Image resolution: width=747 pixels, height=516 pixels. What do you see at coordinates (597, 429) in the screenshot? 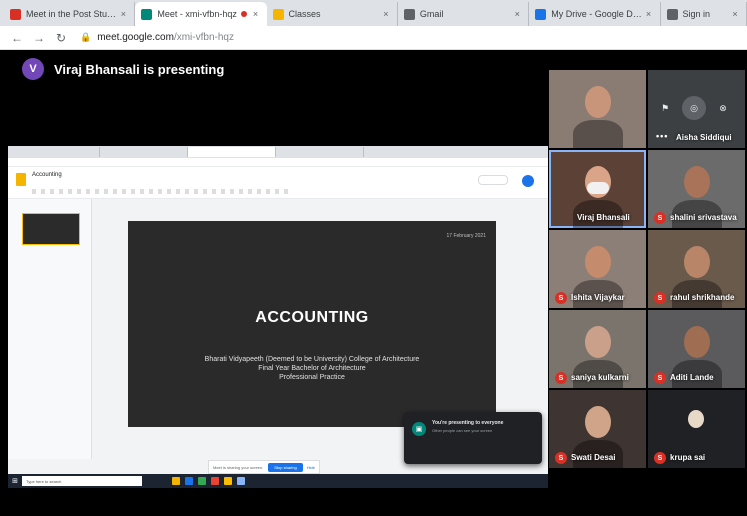
I see `participant-tile: S Swati Desai` at bounding box center [597, 429].